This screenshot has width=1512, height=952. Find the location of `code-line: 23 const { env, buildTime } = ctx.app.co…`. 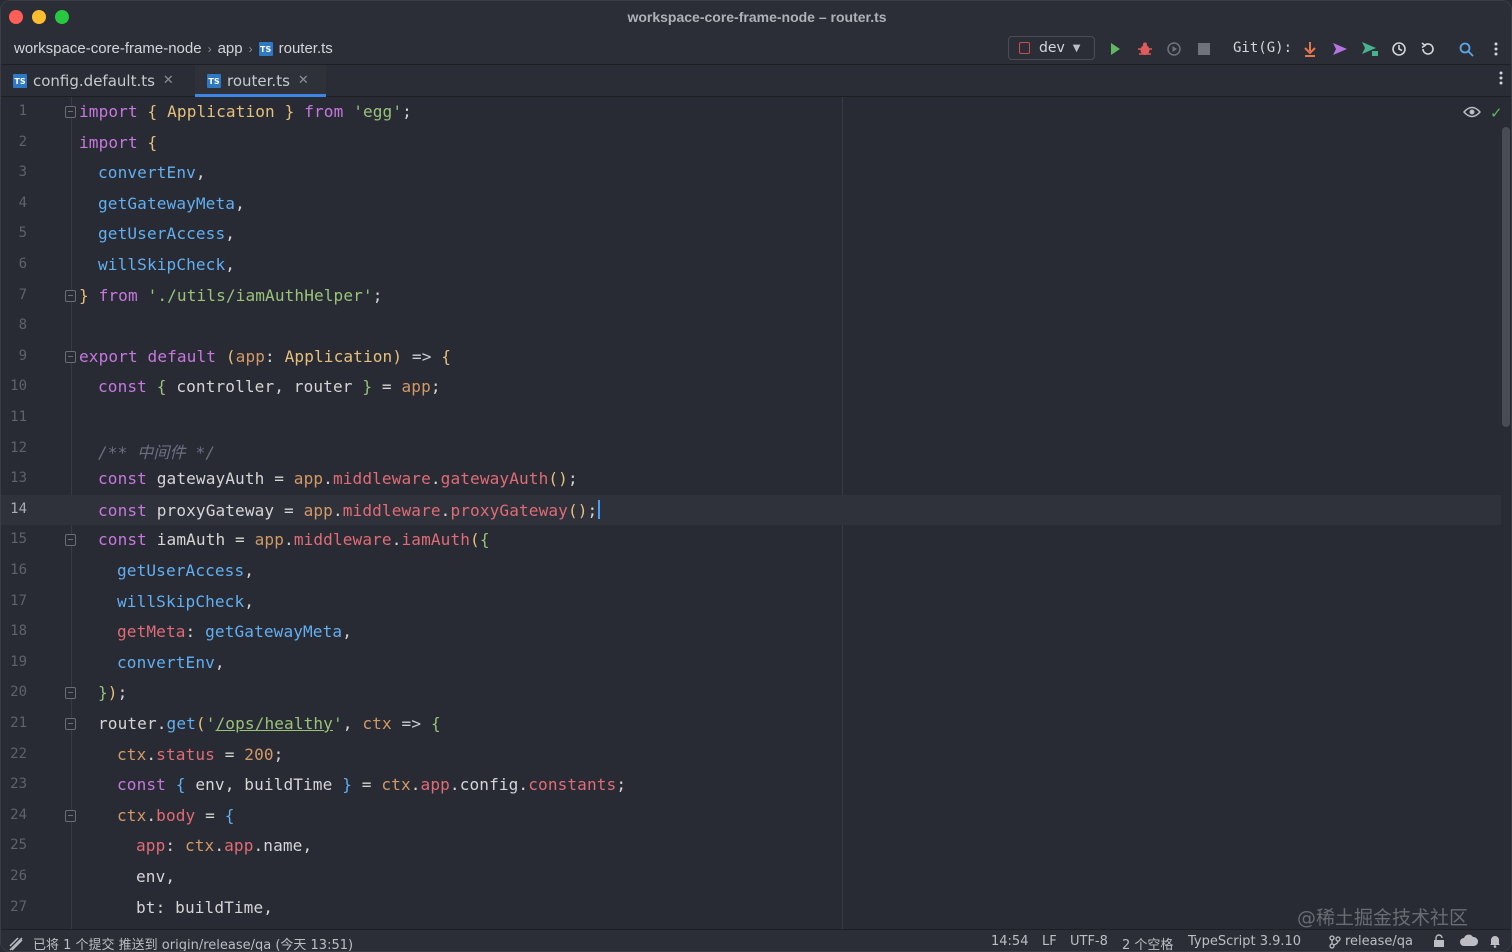

code-line: 23 const { env, buildTime } = ctx.app.co… is located at coordinates (751, 785).